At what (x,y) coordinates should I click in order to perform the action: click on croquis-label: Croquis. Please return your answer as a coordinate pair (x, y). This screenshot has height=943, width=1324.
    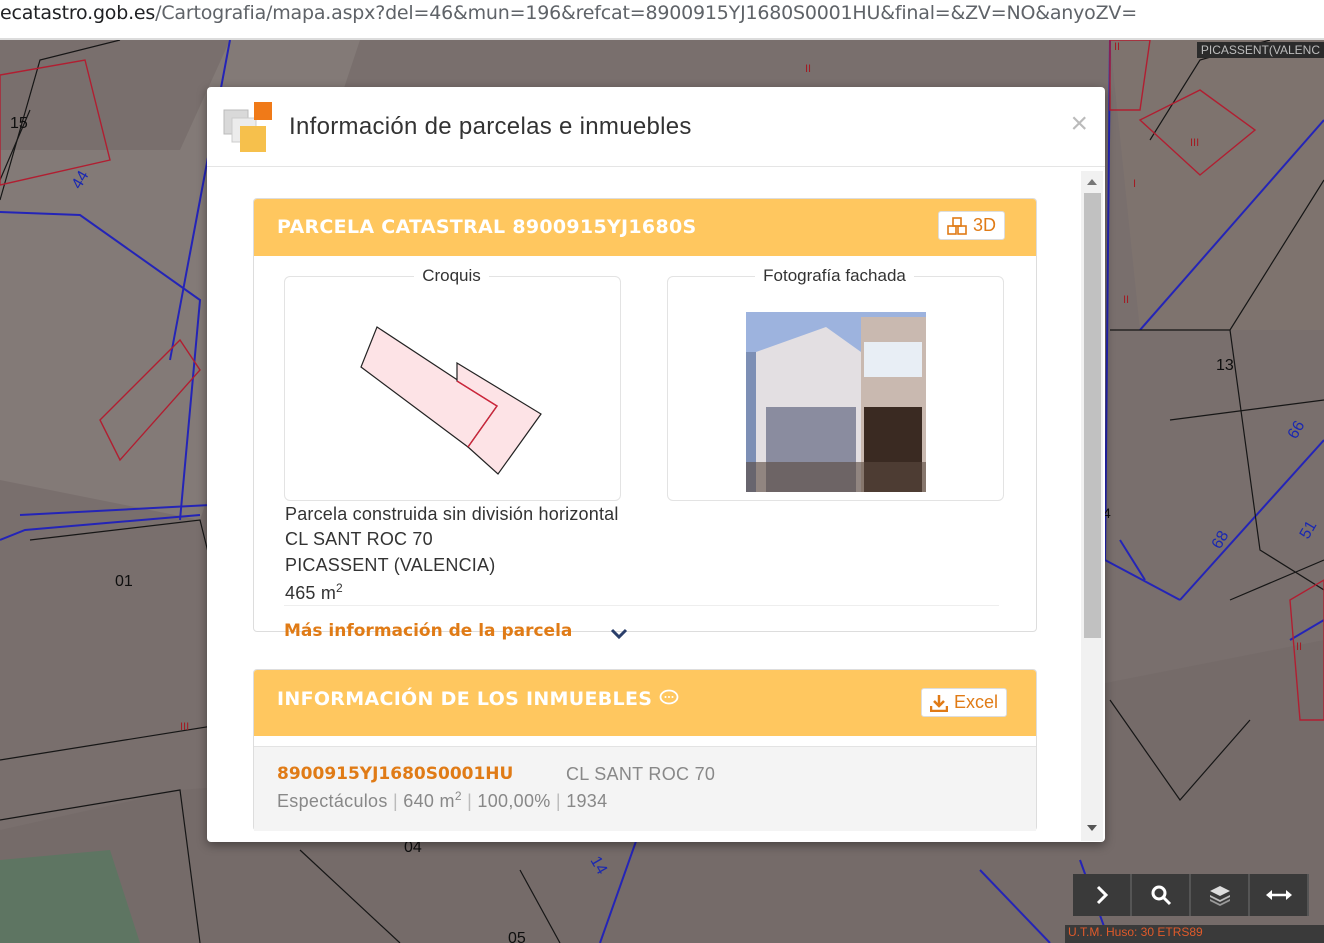
    Looking at the image, I should click on (451, 276).